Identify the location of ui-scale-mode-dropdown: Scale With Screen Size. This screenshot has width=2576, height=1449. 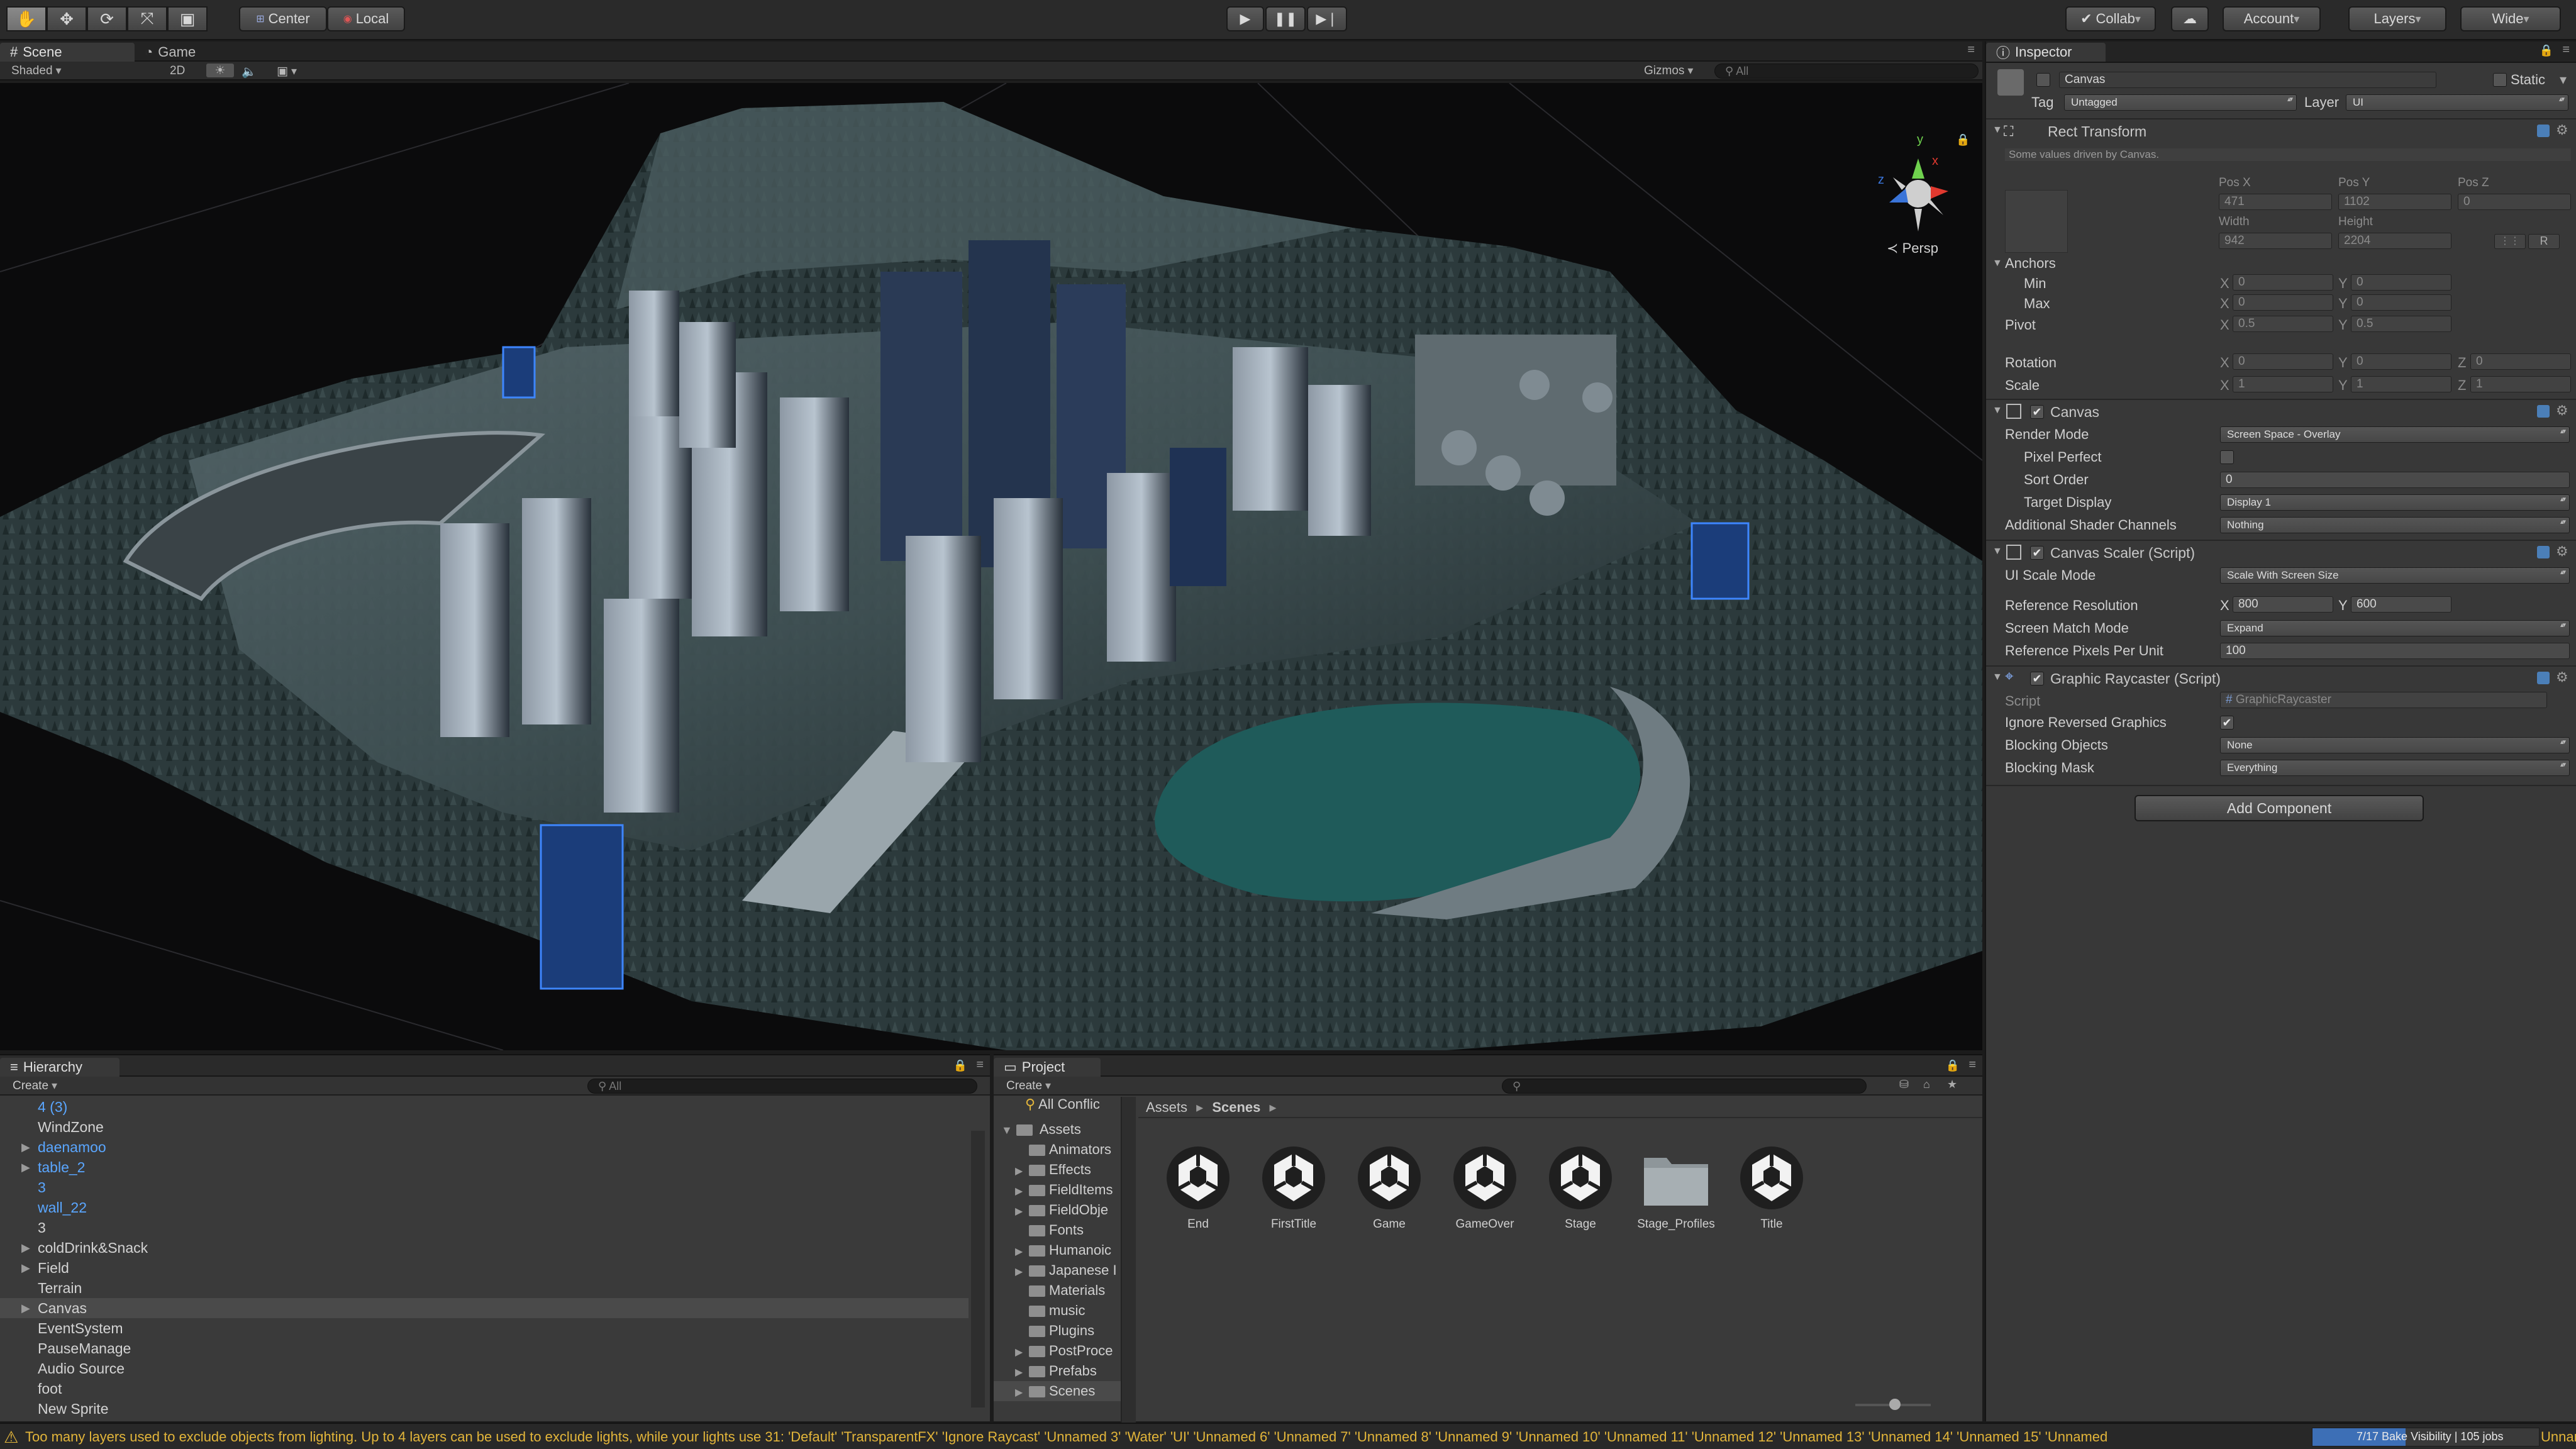
(2395, 575).